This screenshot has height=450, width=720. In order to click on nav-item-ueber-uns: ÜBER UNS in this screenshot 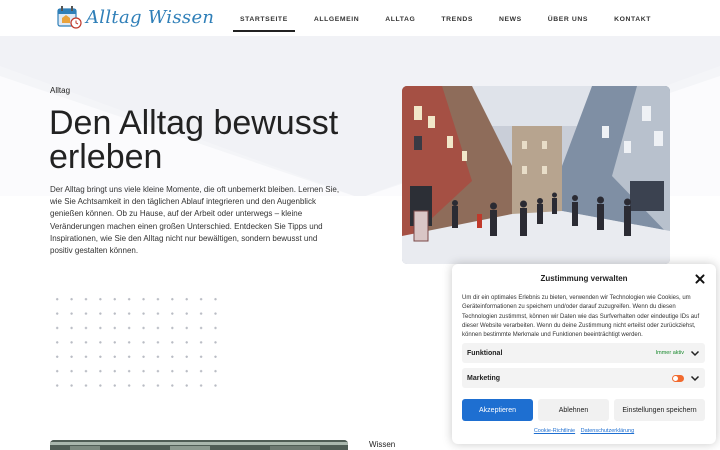, I will do `click(568, 18)`.